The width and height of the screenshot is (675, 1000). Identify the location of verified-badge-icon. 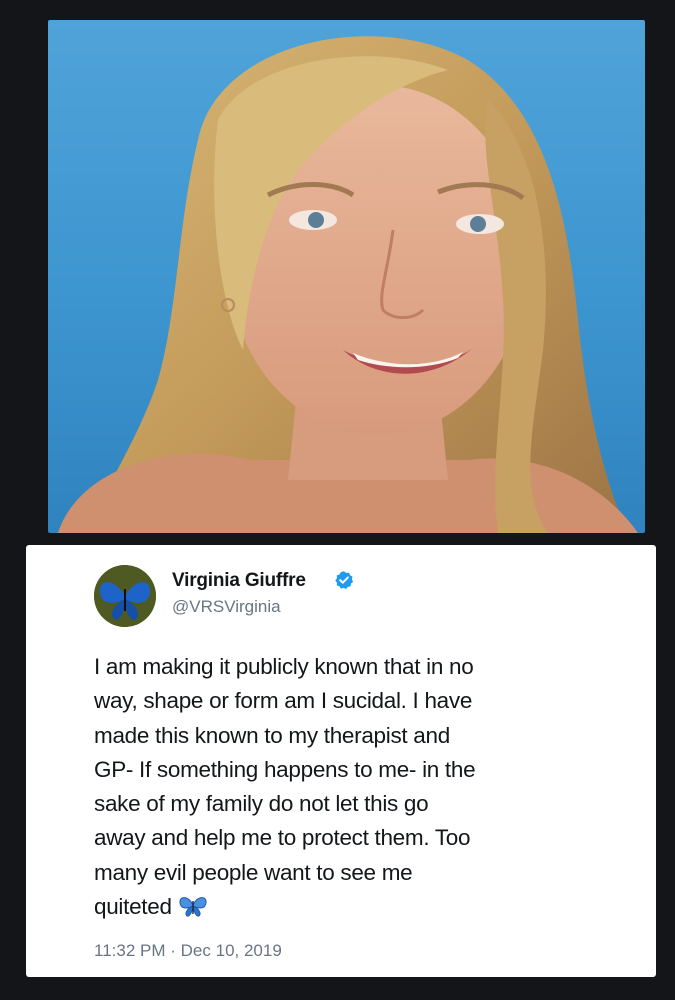
(344, 580).